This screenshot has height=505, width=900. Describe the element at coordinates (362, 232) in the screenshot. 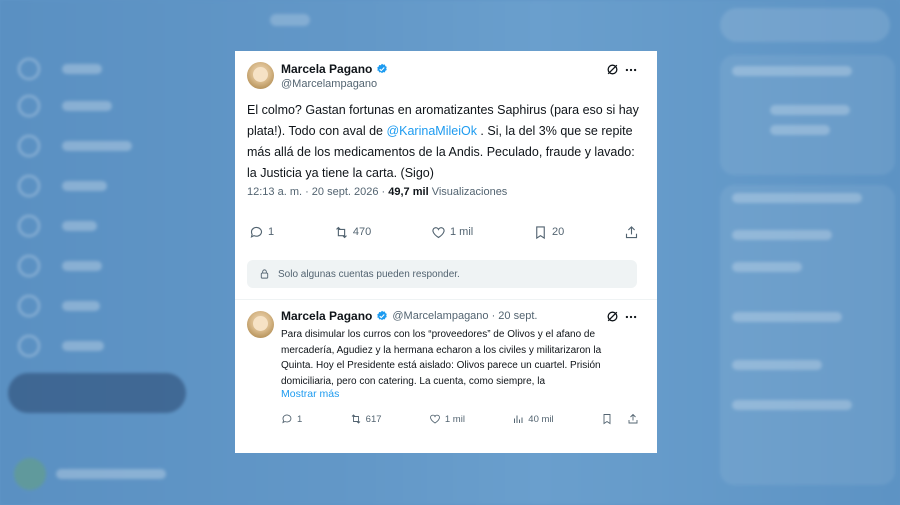

I see `repost-count: 470` at that location.